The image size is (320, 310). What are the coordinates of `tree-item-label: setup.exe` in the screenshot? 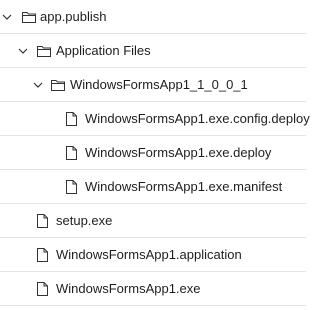 It's located at (84, 220).